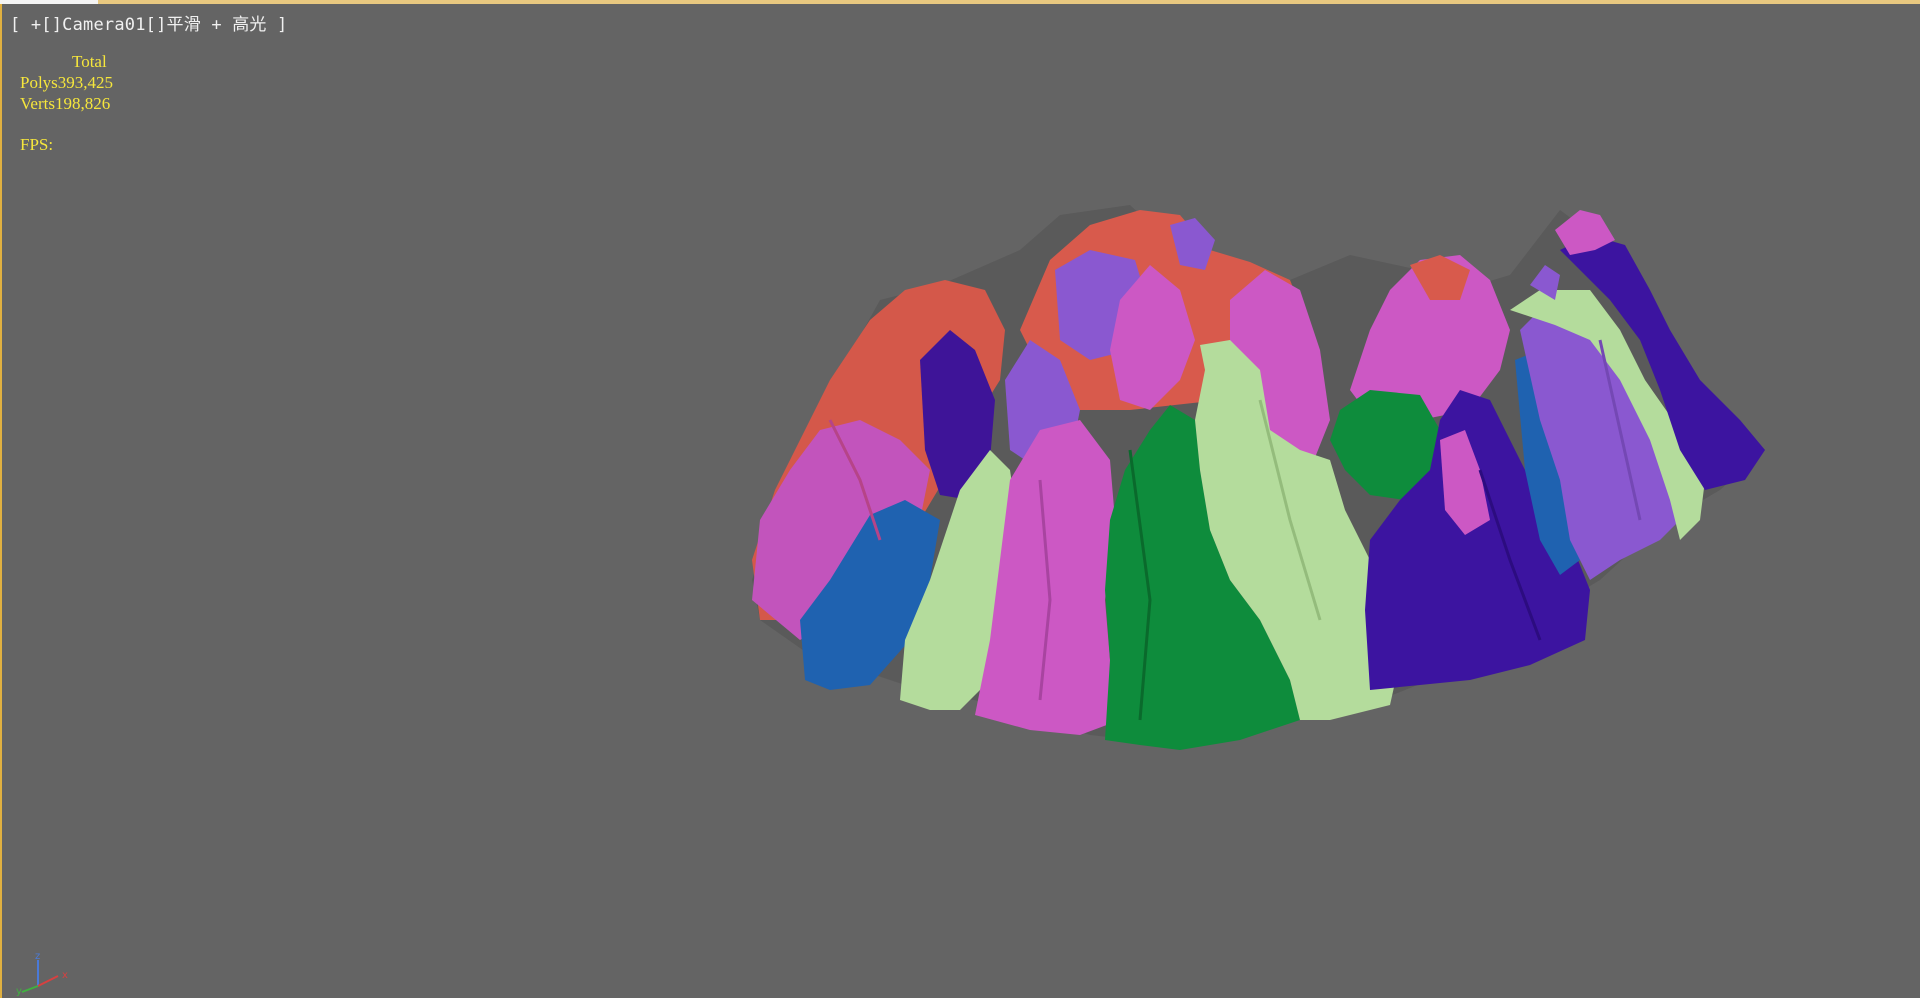 The width and height of the screenshot is (1920, 998). I want to click on stats-polys-row: Polys393,425, so click(66, 82).